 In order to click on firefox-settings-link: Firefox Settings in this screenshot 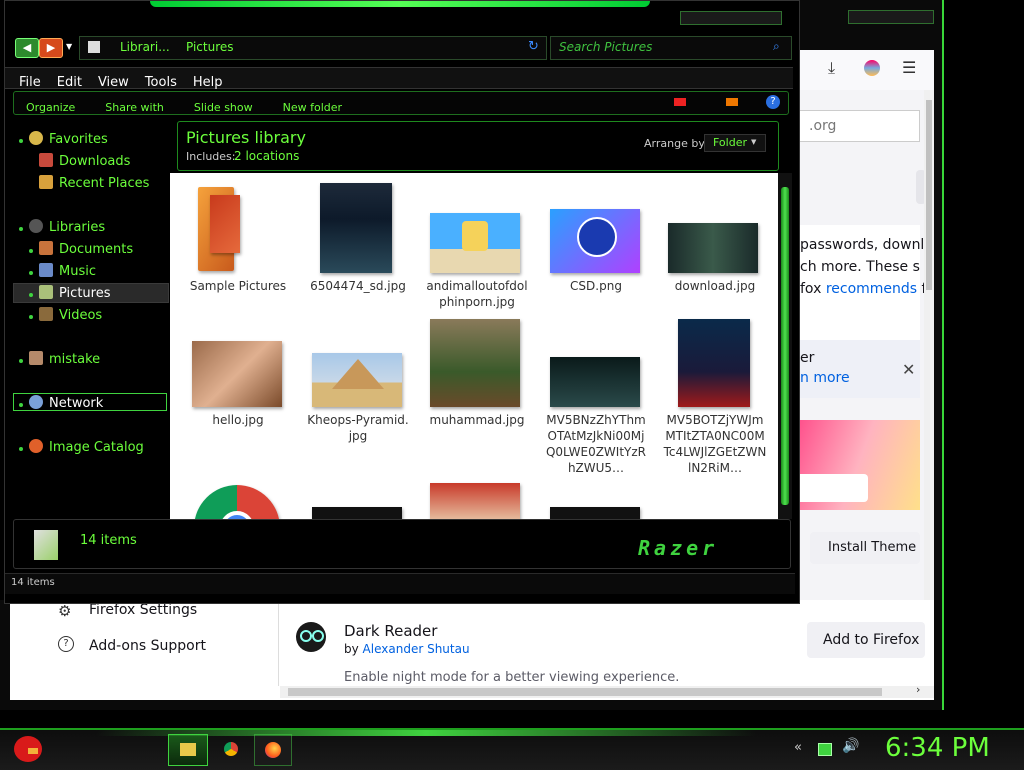, I will do `click(143, 610)`.